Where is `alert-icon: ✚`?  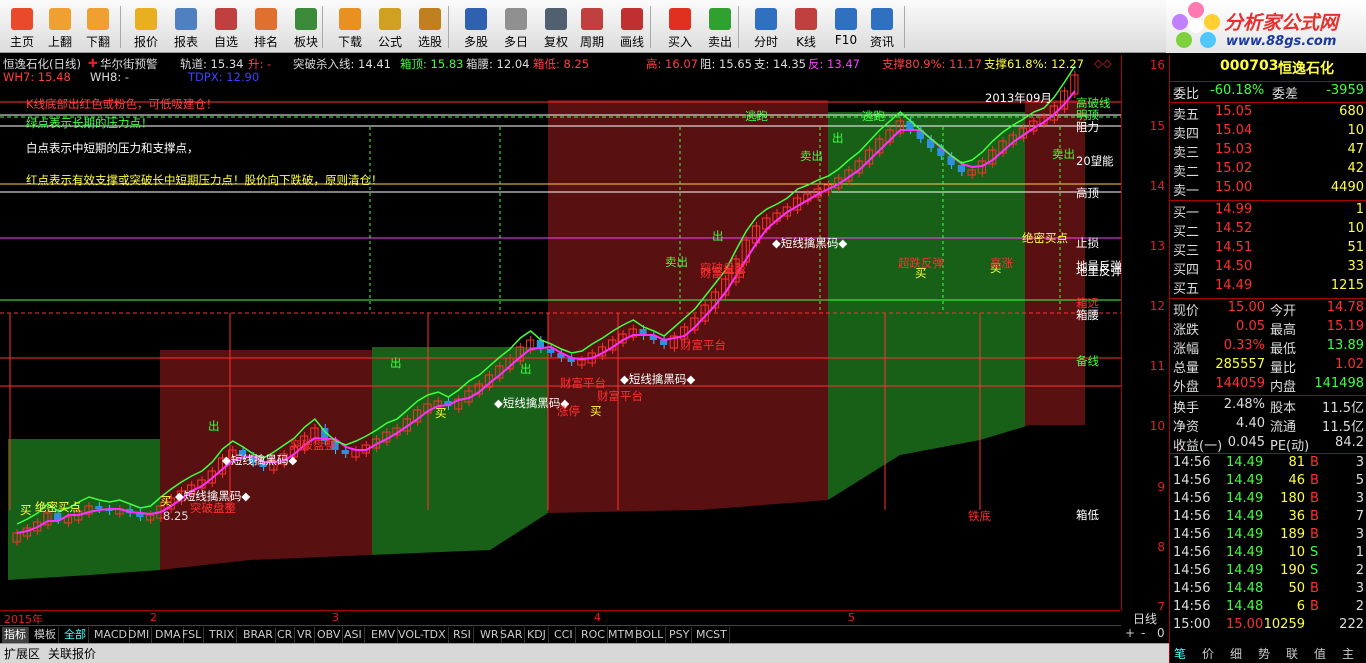
alert-icon: ✚ is located at coordinates (93, 63).